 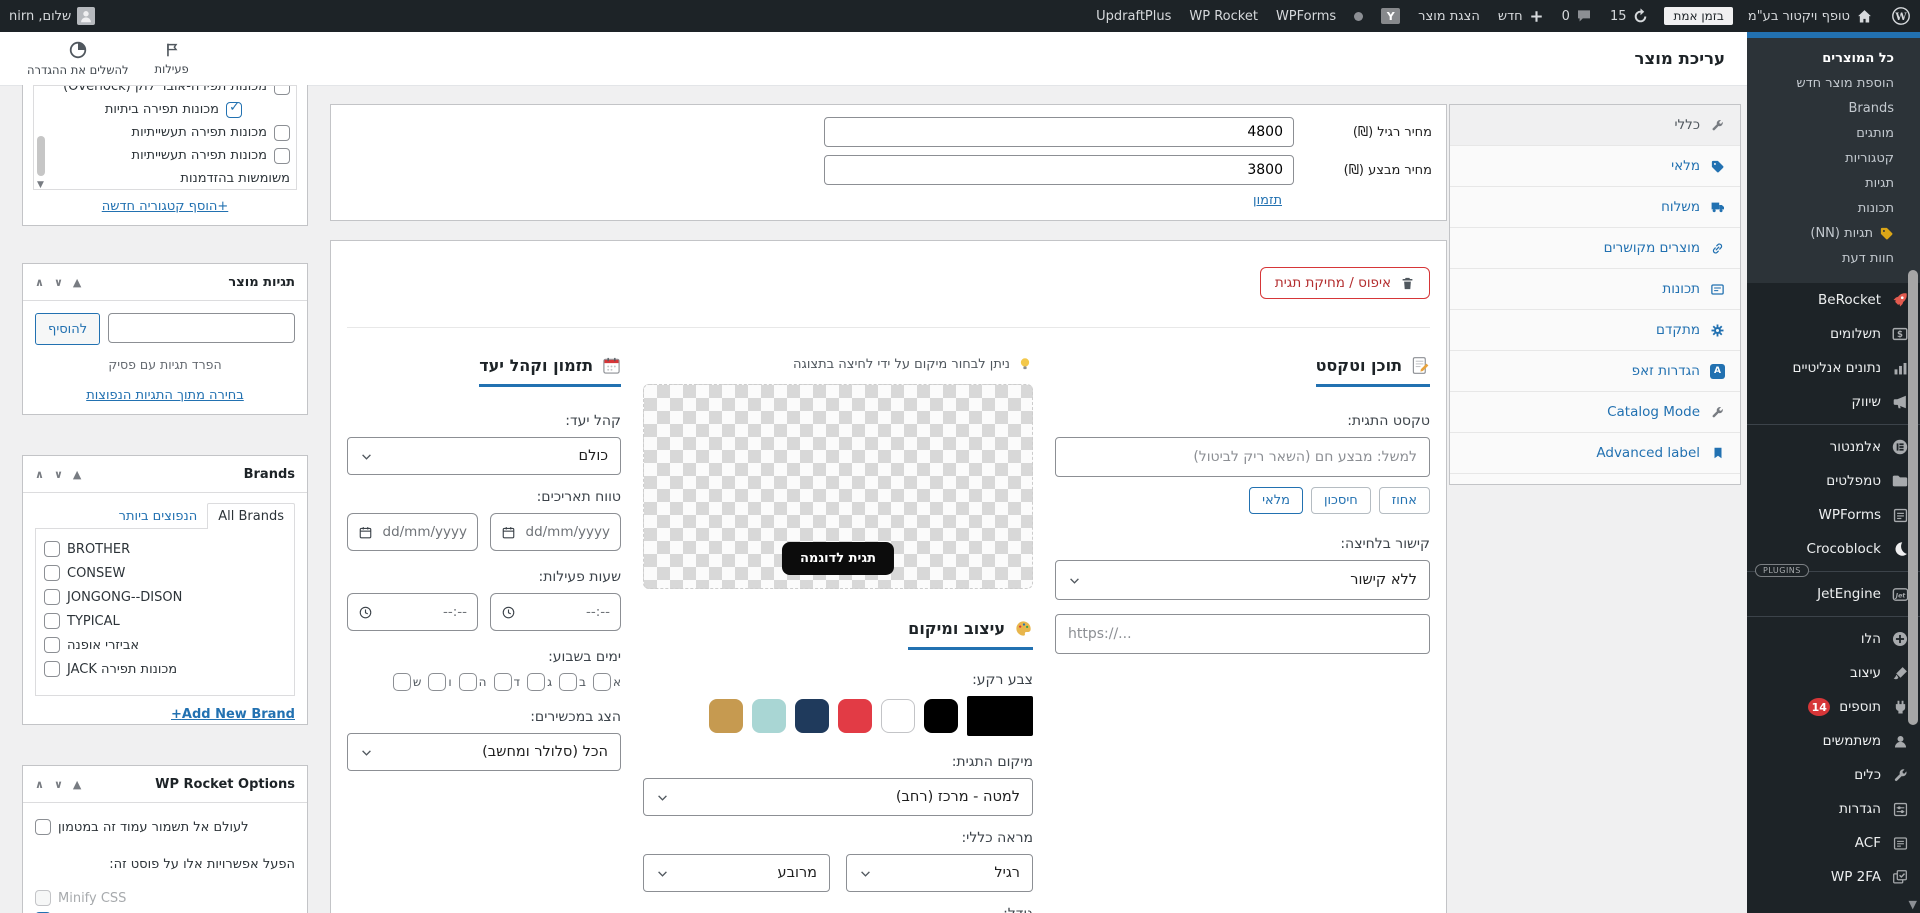 I want to click on wp-rocket-admin-bar-link: WP Rocket, so click(x=1223, y=16).